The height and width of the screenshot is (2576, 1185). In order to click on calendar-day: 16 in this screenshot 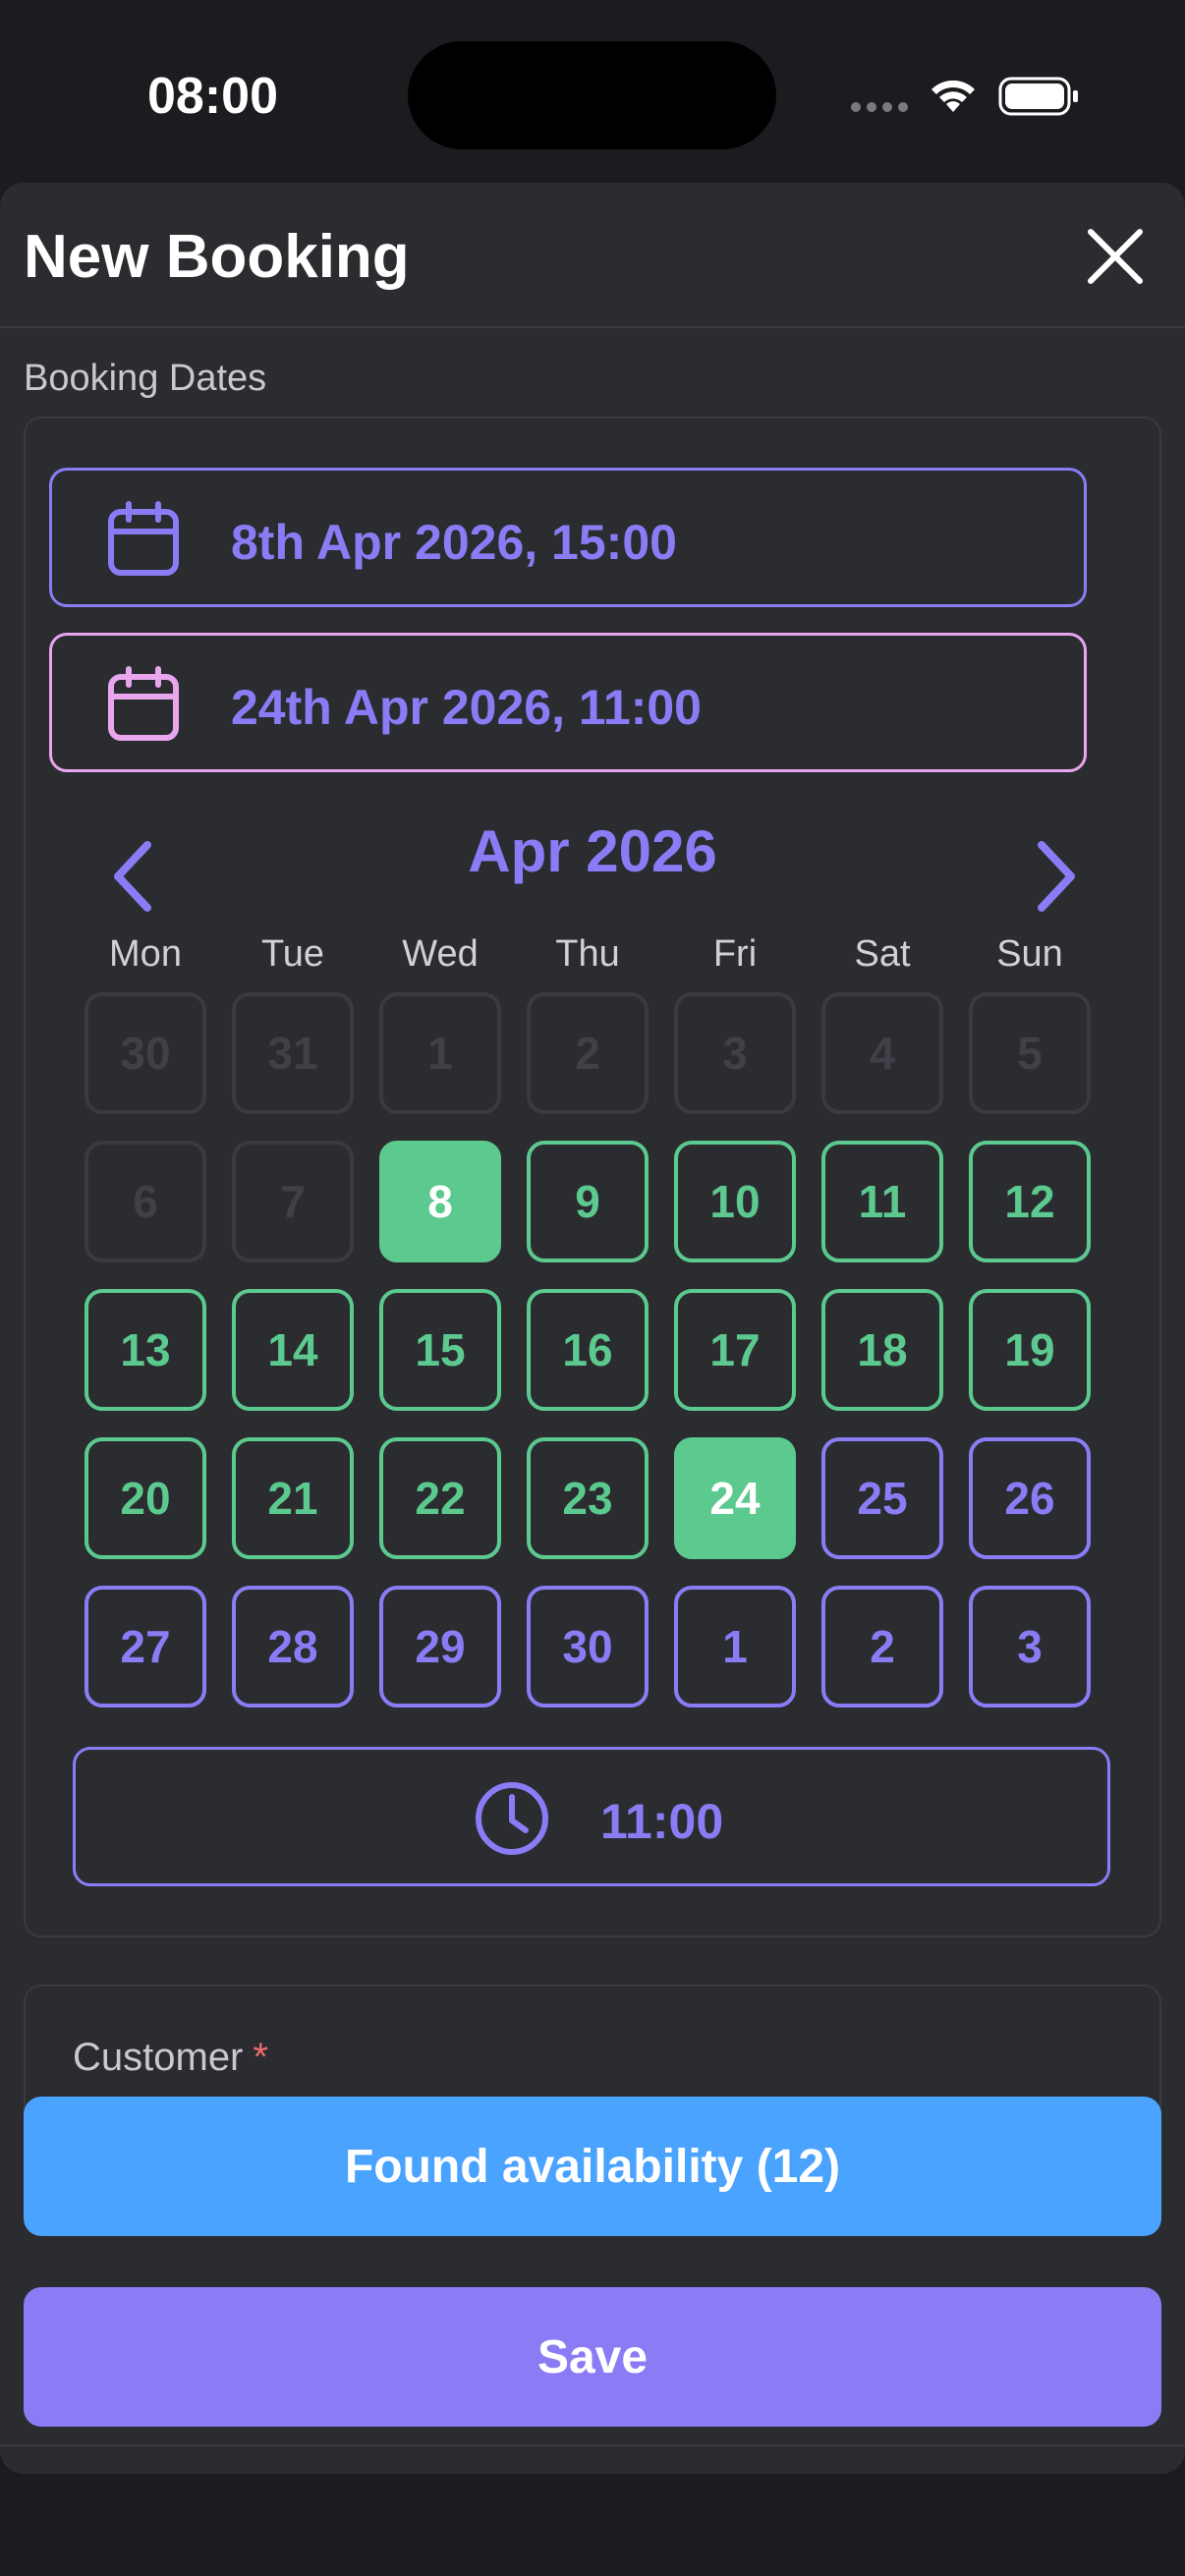, I will do `click(588, 1350)`.